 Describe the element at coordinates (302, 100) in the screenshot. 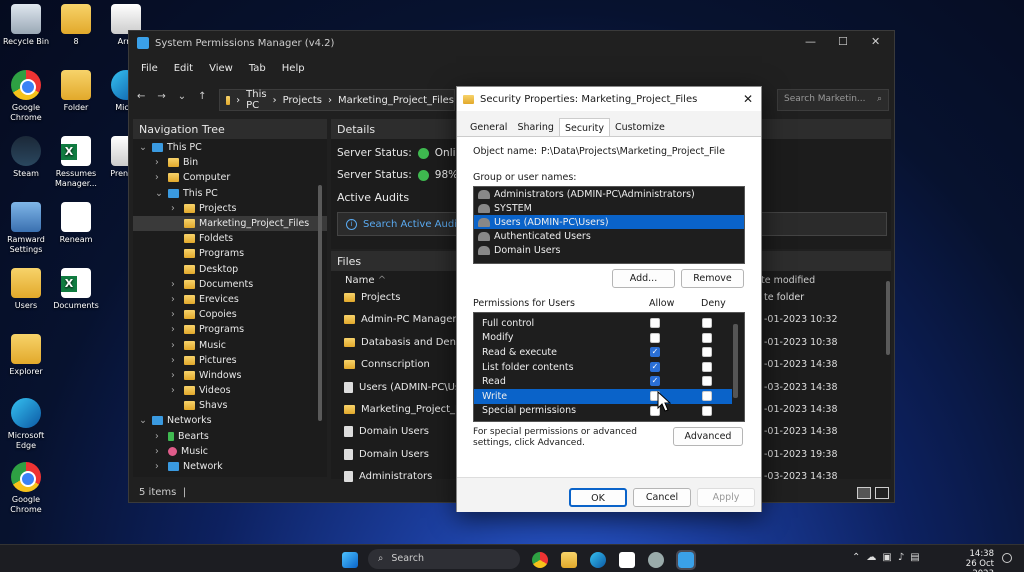

I see `breadcrumb-projects: Projects` at that location.